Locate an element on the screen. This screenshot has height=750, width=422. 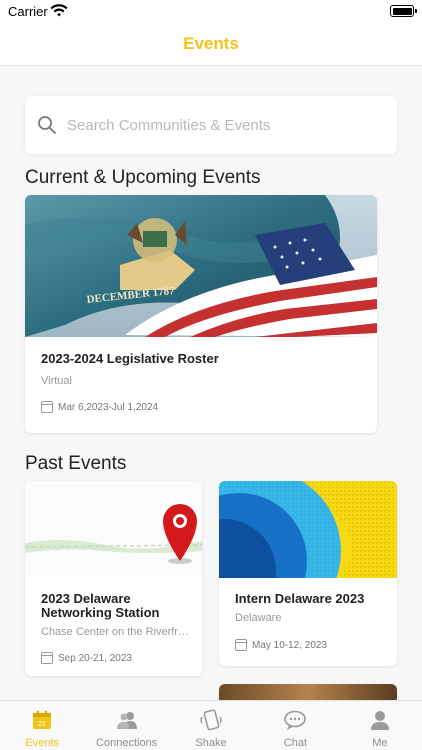
search-box is located at coordinates (211, 125).